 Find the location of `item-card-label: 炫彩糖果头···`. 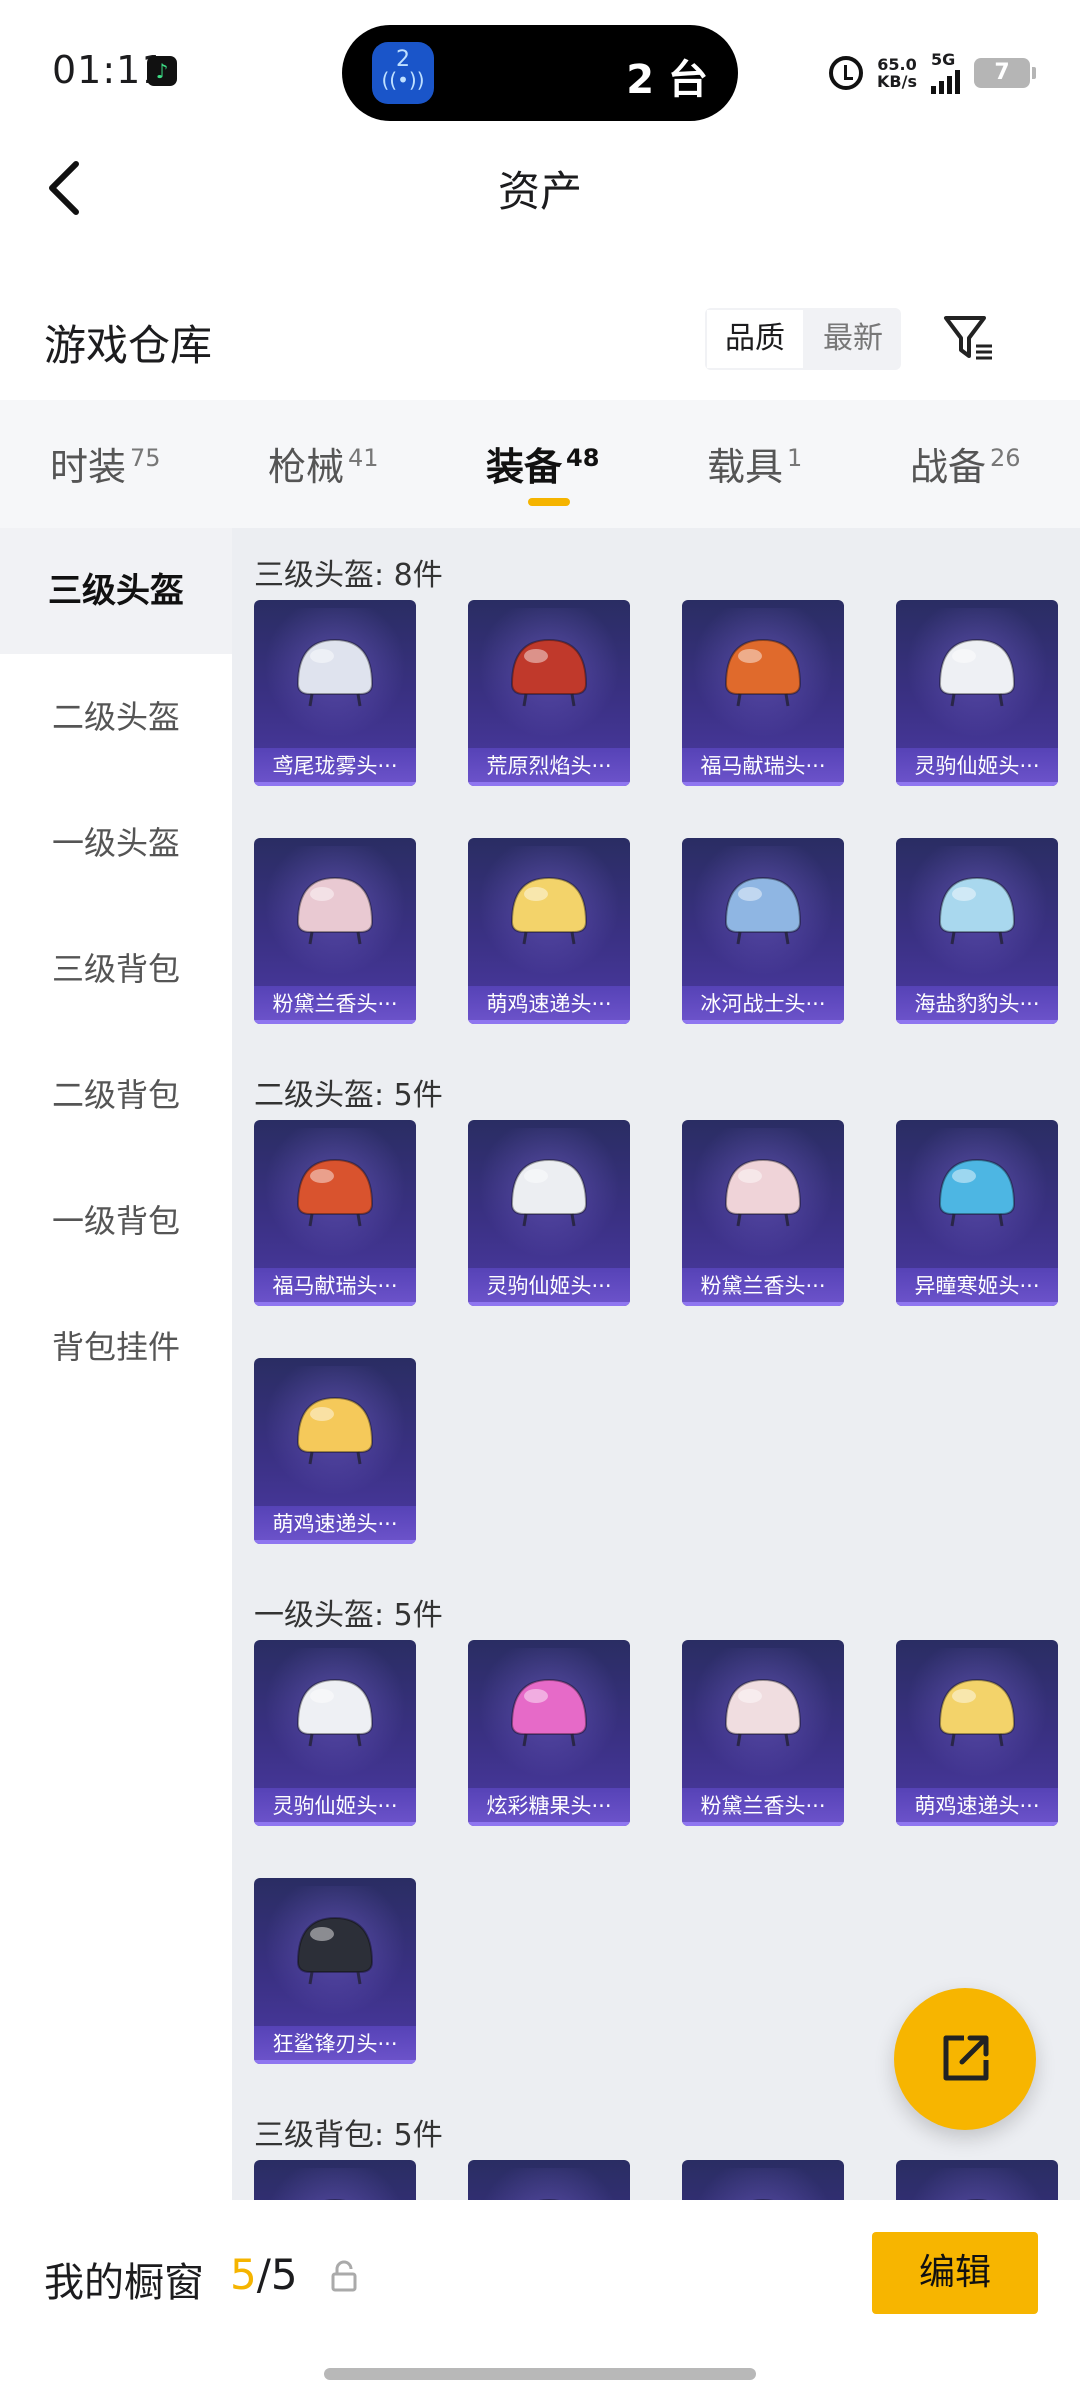

item-card-label: 炫彩糖果头··· is located at coordinates (549, 1807).